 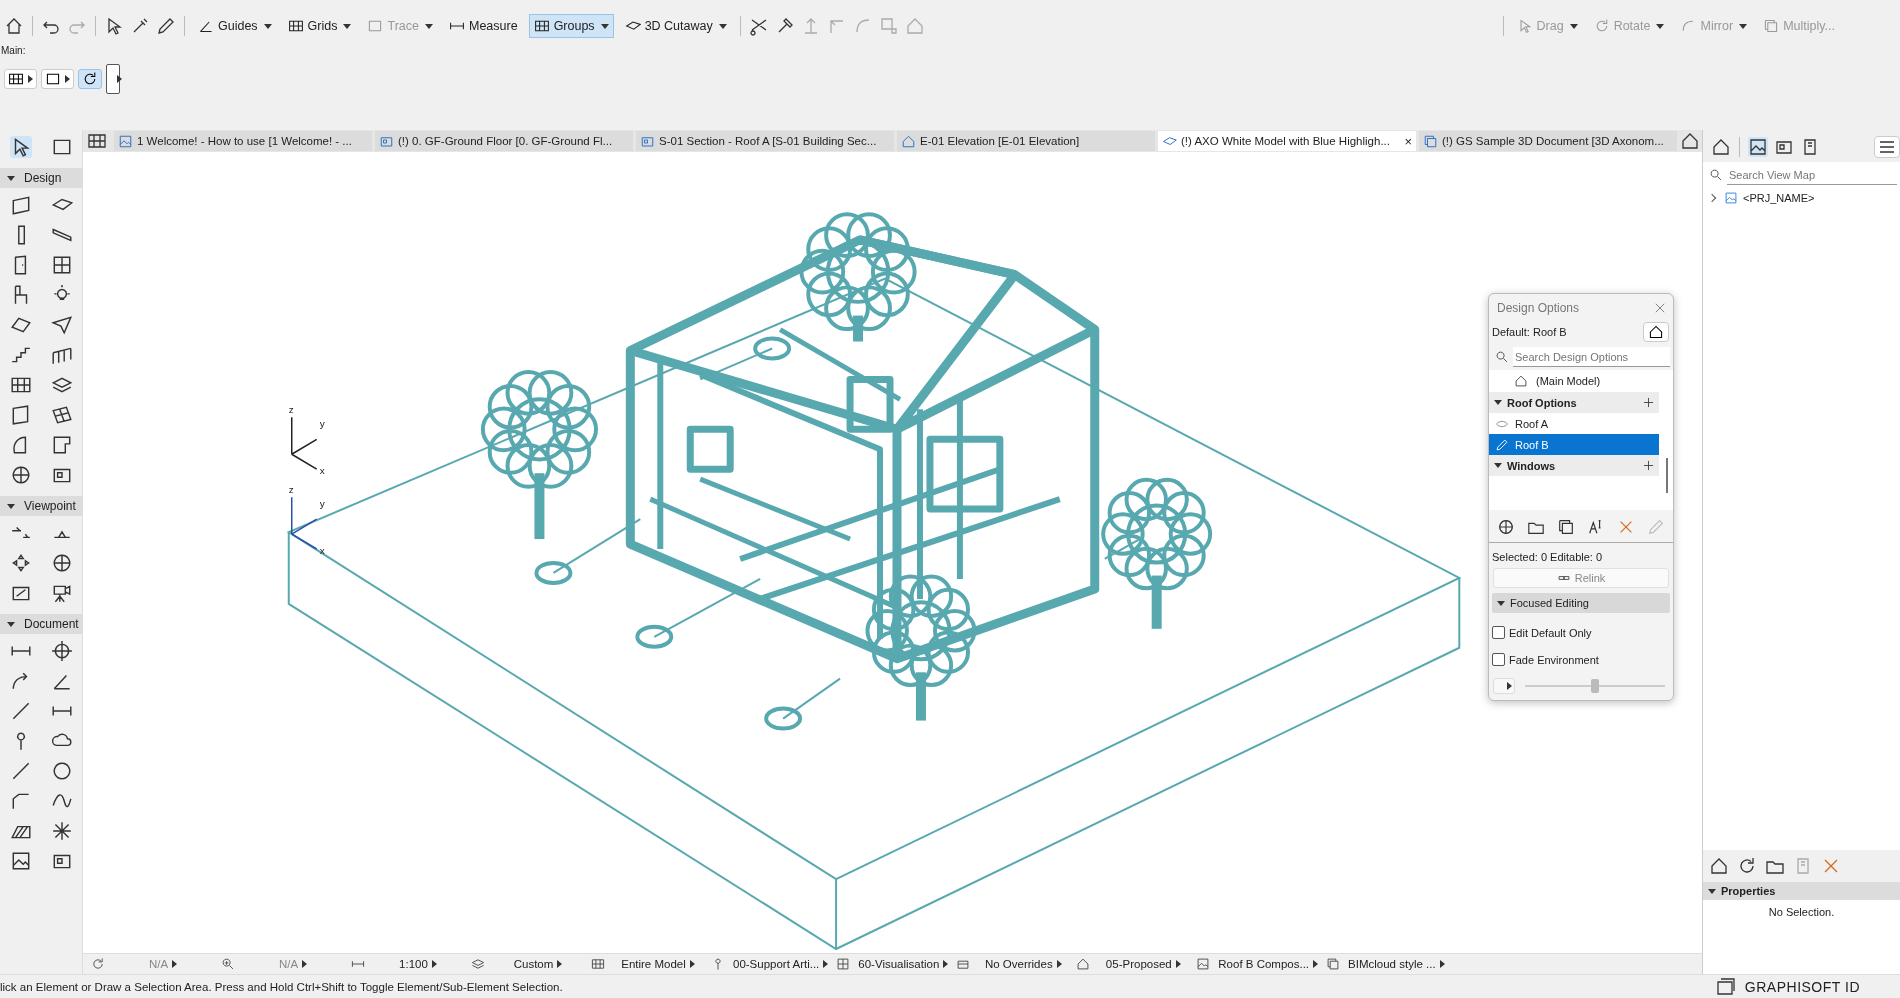 What do you see at coordinates (903, 964) in the screenshot?
I see `status-dropdown: 60-Visualisation` at bounding box center [903, 964].